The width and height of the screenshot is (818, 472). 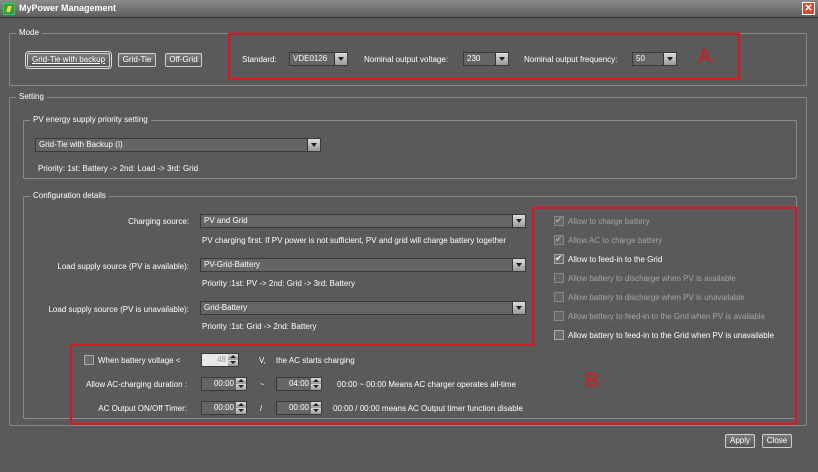 What do you see at coordinates (609, 221) in the screenshot?
I see `permission-checkbox-label: Allow to charge battery` at bounding box center [609, 221].